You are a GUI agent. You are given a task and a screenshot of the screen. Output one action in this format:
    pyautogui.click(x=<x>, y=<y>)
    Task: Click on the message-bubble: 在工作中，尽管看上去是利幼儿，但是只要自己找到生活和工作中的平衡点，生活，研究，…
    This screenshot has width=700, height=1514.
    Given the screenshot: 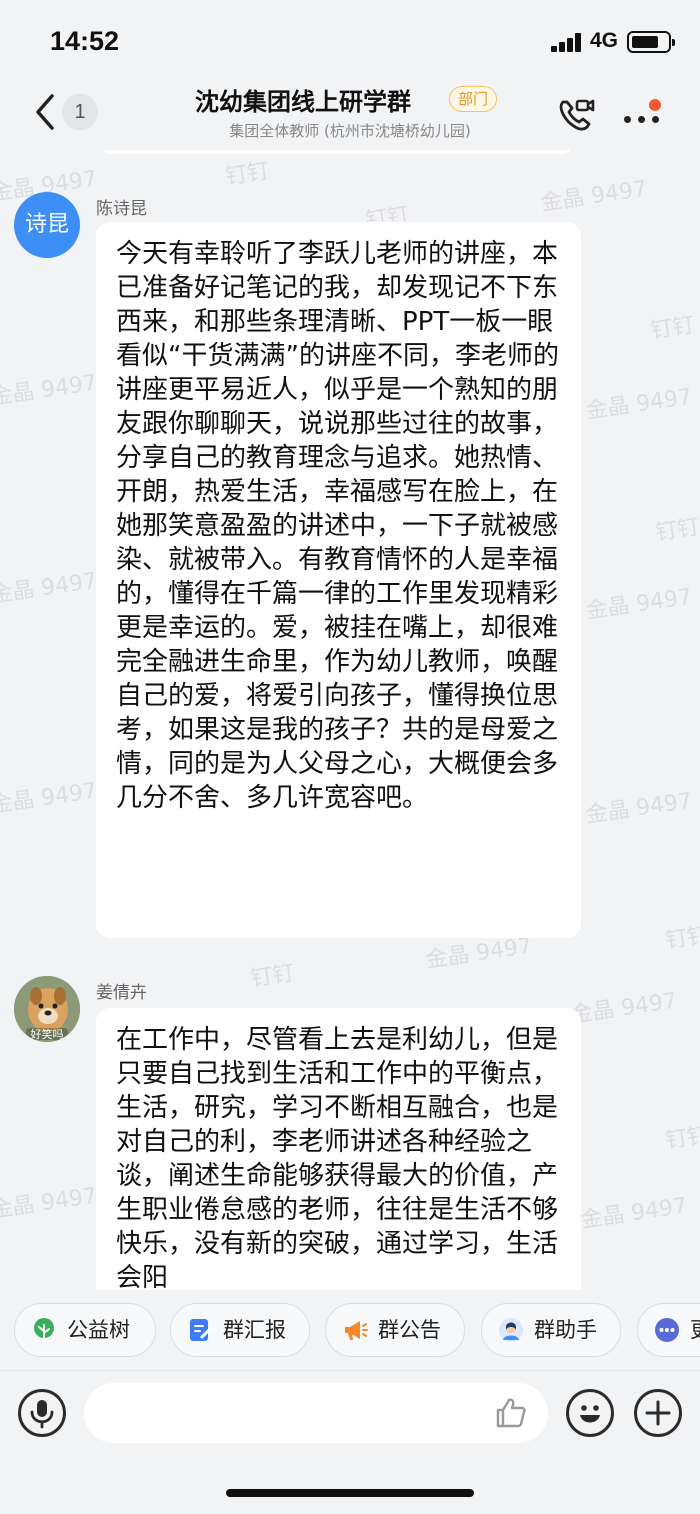 What is the action you would take?
    pyautogui.click(x=338, y=1149)
    